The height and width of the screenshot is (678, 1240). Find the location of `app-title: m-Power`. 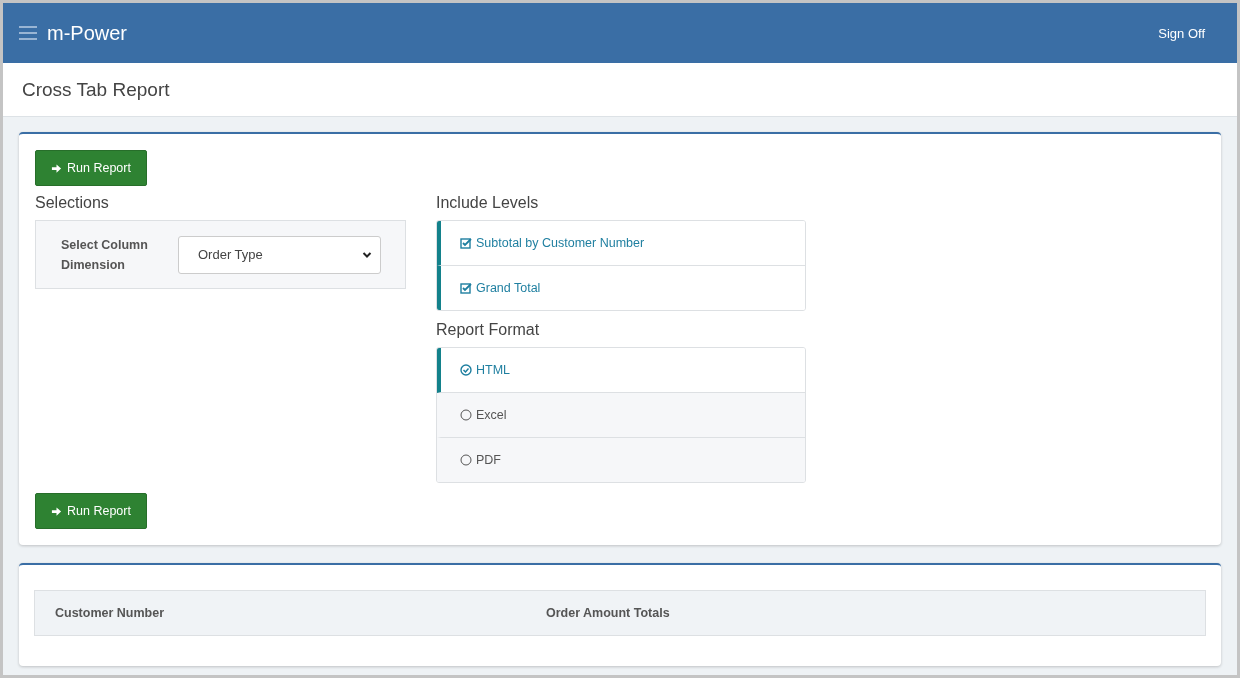

app-title: m-Power is located at coordinates (87, 33).